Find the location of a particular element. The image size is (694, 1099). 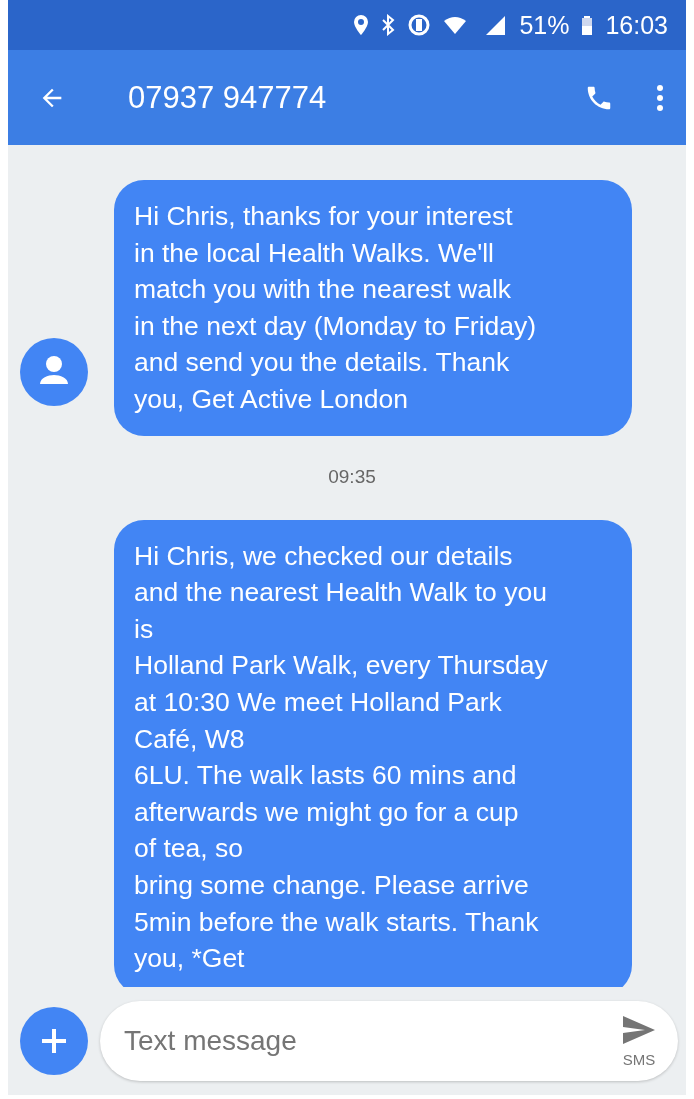

send-button: SMS is located at coordinates (639, 1041).